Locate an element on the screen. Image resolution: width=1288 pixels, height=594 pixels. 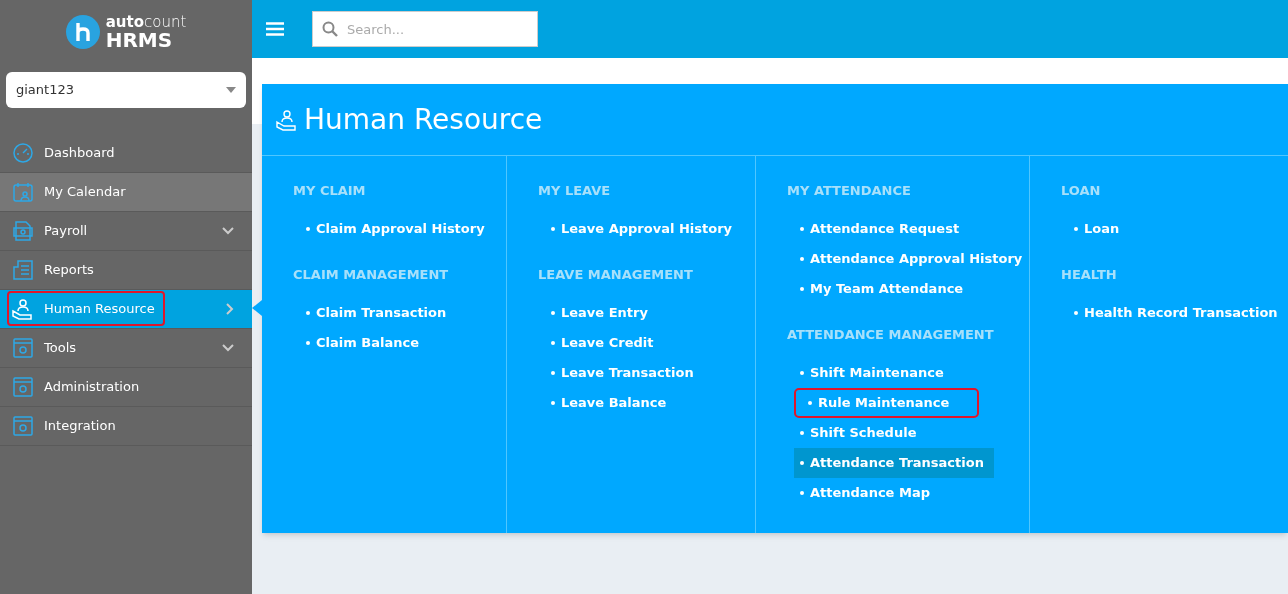
menu-link: Shift Schedule is located at coordinates (855, 433).